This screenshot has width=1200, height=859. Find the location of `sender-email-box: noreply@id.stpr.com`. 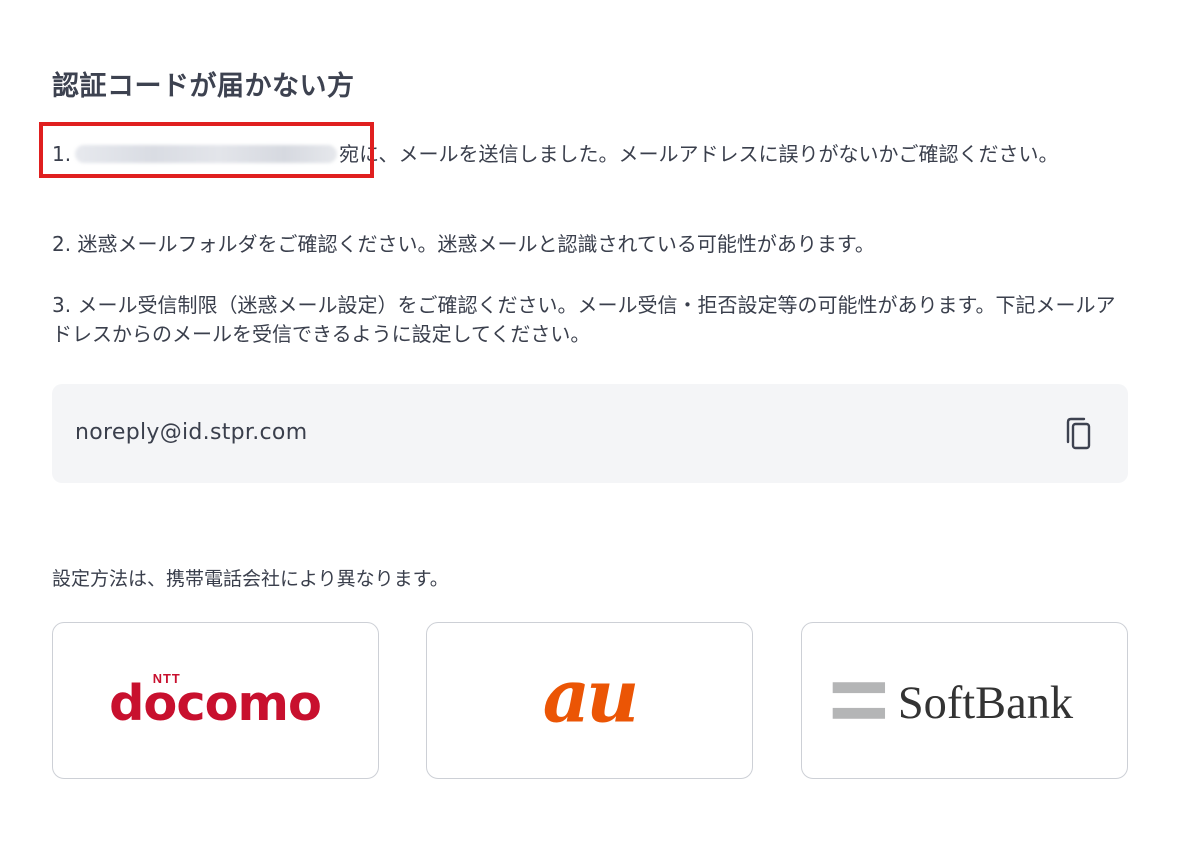

sender-email-box: noreply@id.stpr.com is located at coordinates (590, 433).